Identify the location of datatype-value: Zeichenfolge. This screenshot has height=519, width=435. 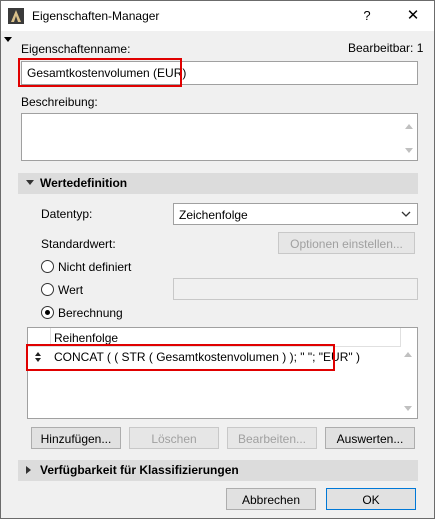
(213, 215).